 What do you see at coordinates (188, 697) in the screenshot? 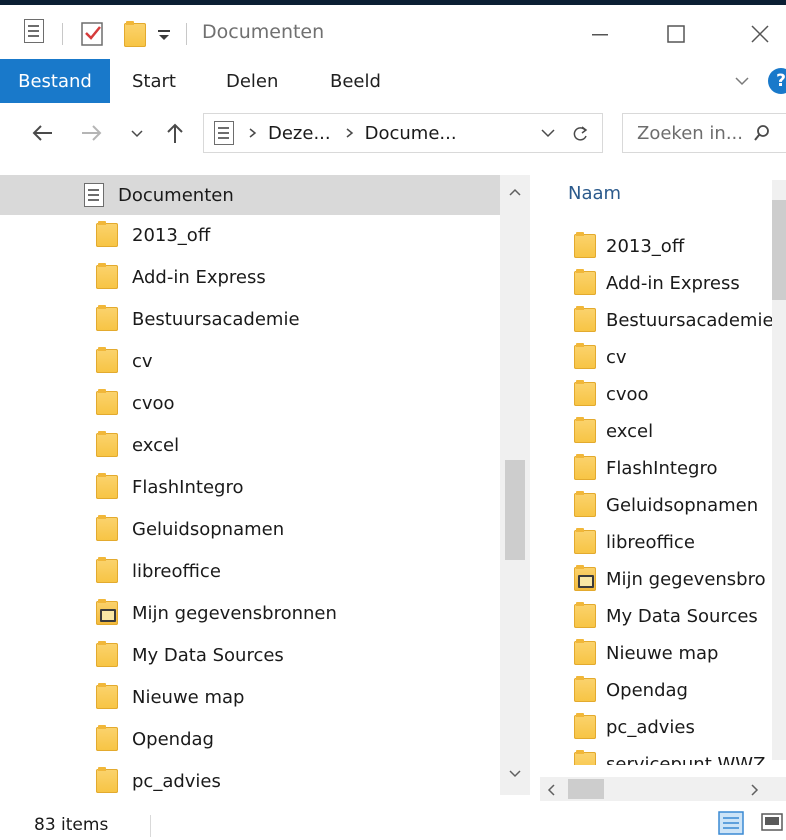
I see `nav-item-label: Nieuwe map` at bounding box center [188, 697].